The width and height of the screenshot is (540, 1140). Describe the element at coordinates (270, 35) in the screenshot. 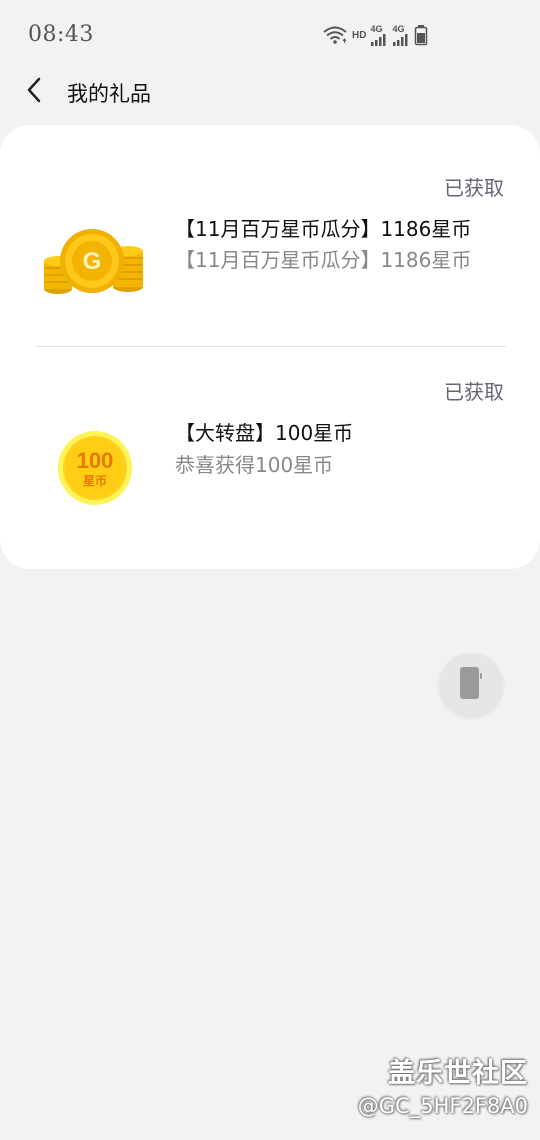

I see `status-bar: 08:43 HD 4G 4G` at that location.